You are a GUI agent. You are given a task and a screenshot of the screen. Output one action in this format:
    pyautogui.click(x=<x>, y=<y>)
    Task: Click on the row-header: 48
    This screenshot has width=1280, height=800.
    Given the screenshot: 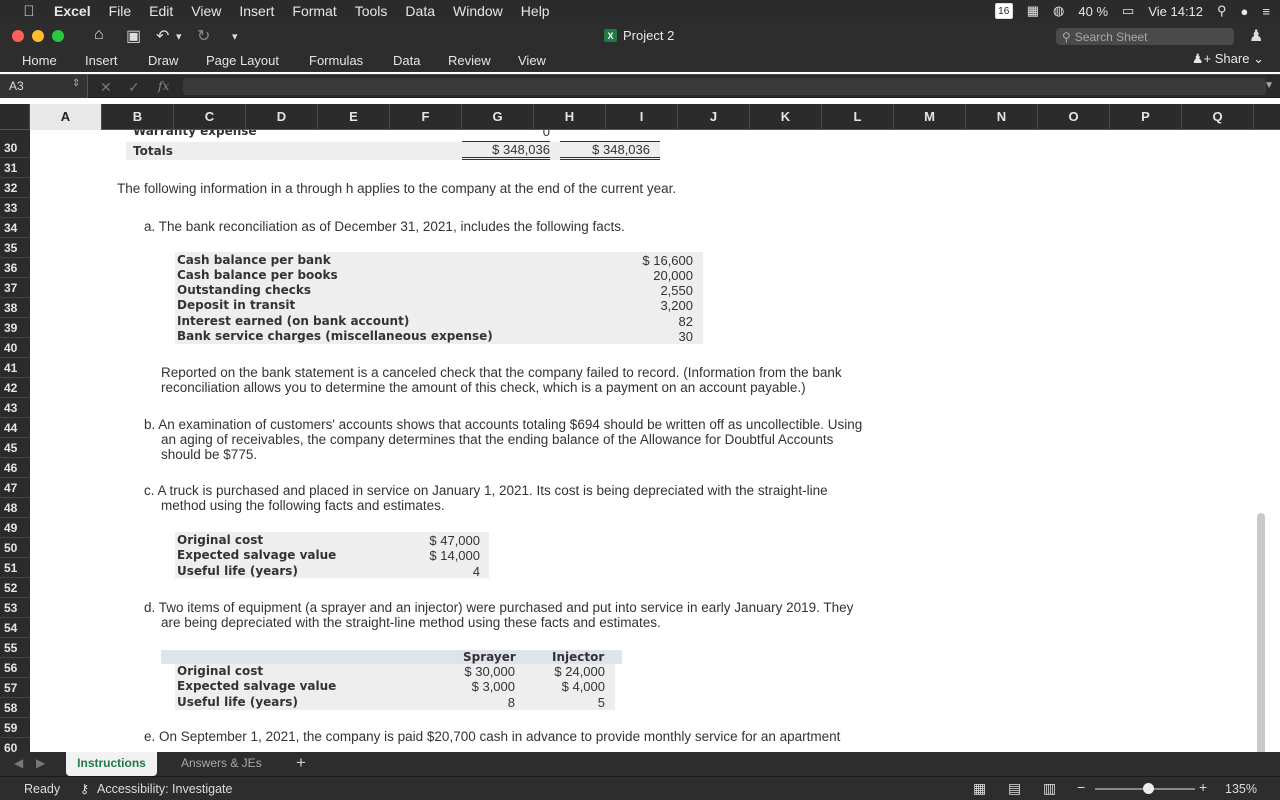 What is the action you would take?
    pyautogui.click(x=15, y=508)
    